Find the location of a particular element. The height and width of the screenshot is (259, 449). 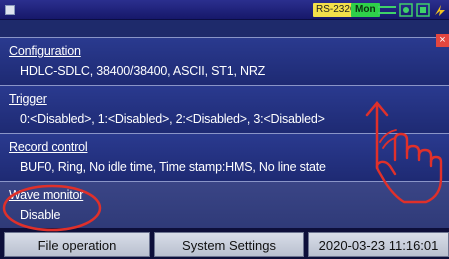

datetime-display: 2020-03-23 11:16:01 is located at coordinates (378, 244).